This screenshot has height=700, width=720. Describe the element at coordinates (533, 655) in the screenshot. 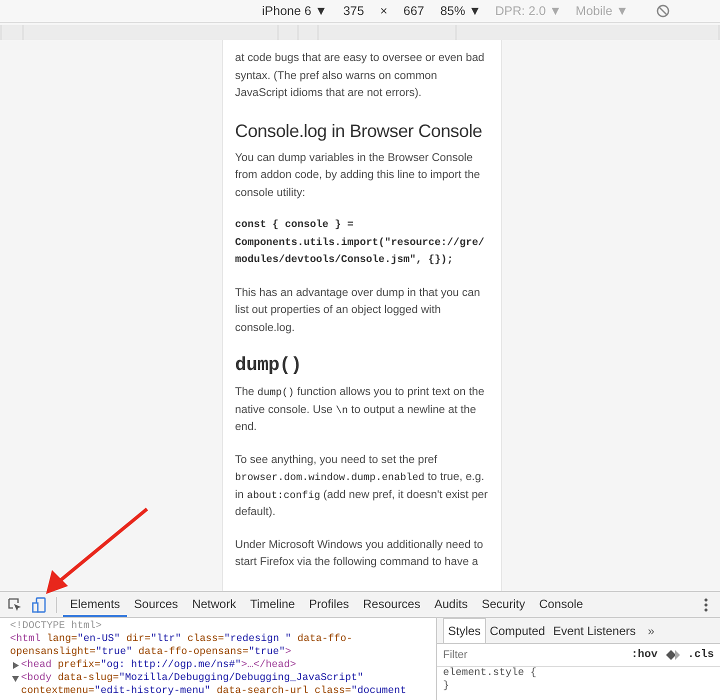

I see `filter-field: Filter` at that location.